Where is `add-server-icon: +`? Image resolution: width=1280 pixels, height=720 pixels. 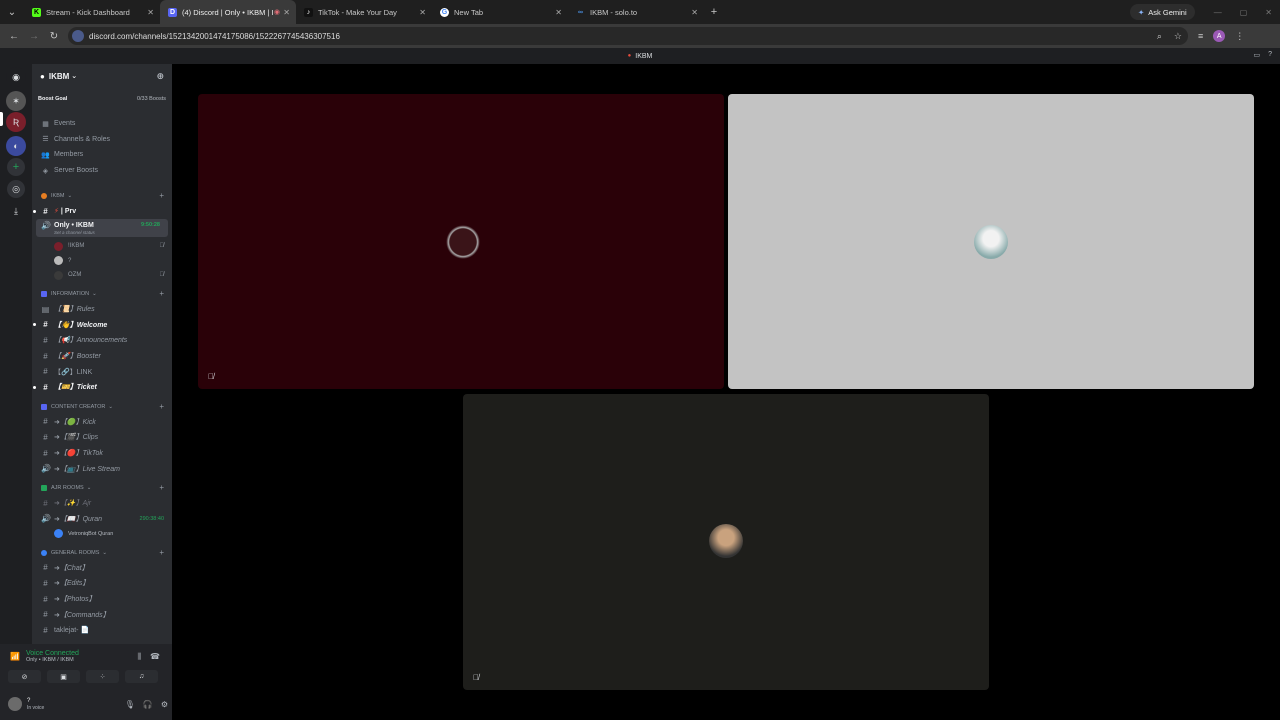
add-server-icon: + is located at coordinates (16, 167).